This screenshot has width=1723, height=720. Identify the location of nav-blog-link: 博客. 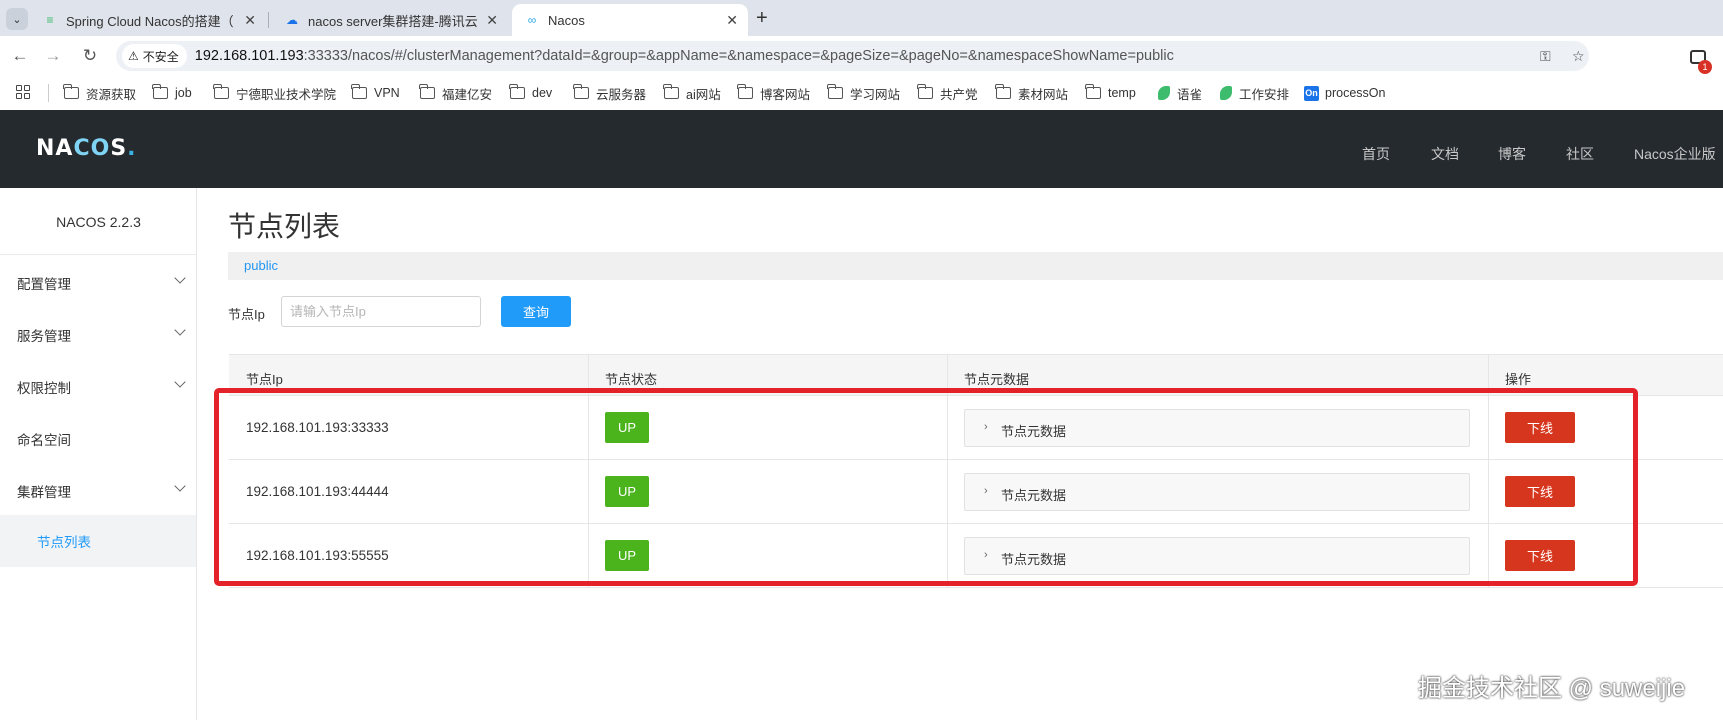
(1512, 154).